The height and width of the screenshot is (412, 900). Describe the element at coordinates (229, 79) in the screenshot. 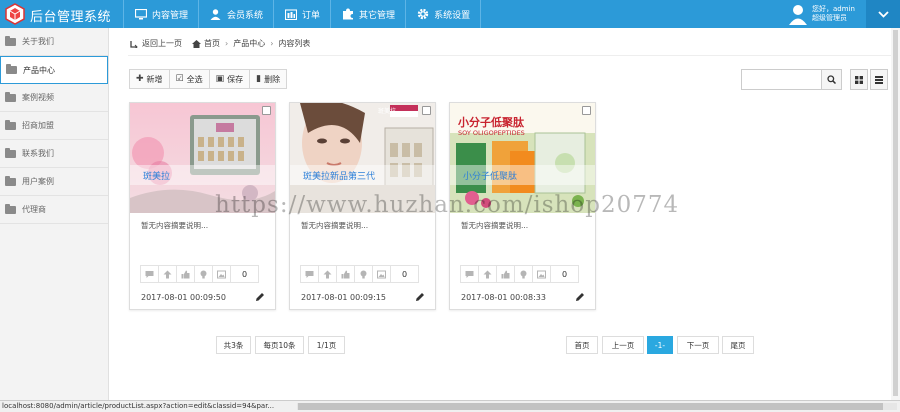

I see `save-button: ▣ 保存` at that location.